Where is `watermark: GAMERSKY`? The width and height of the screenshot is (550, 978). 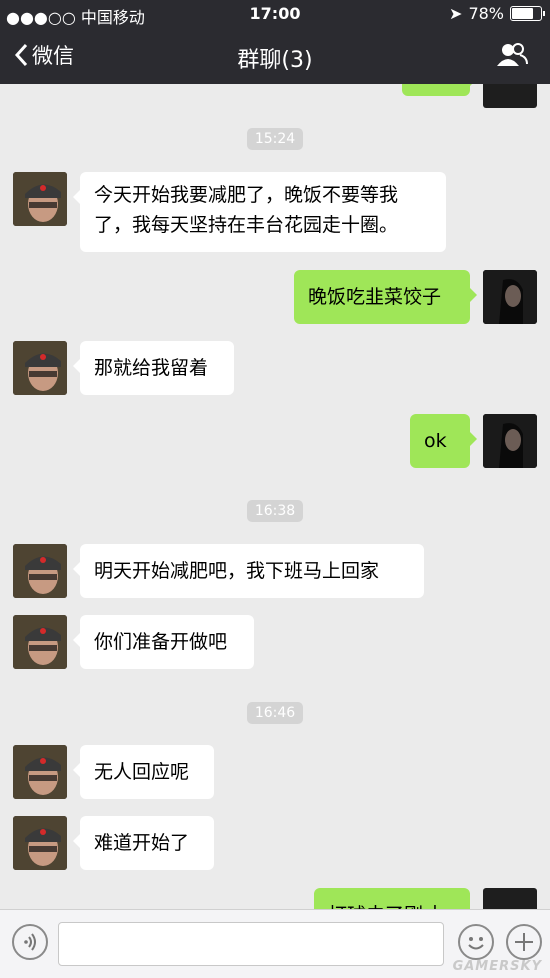
watermark: GAMERSKY is located at coordinates (497, 966).